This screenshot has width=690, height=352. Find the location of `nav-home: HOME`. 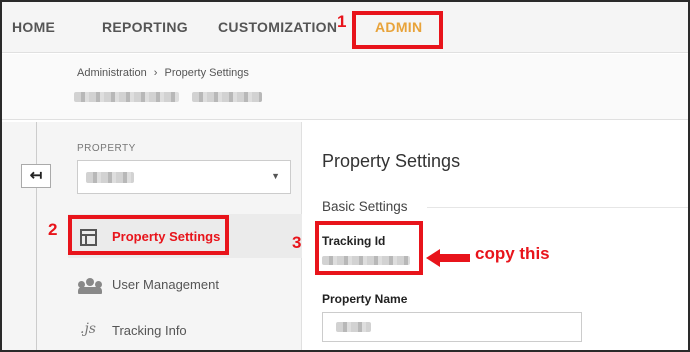

nav-home: HOME is located at coordinates (33, 27).